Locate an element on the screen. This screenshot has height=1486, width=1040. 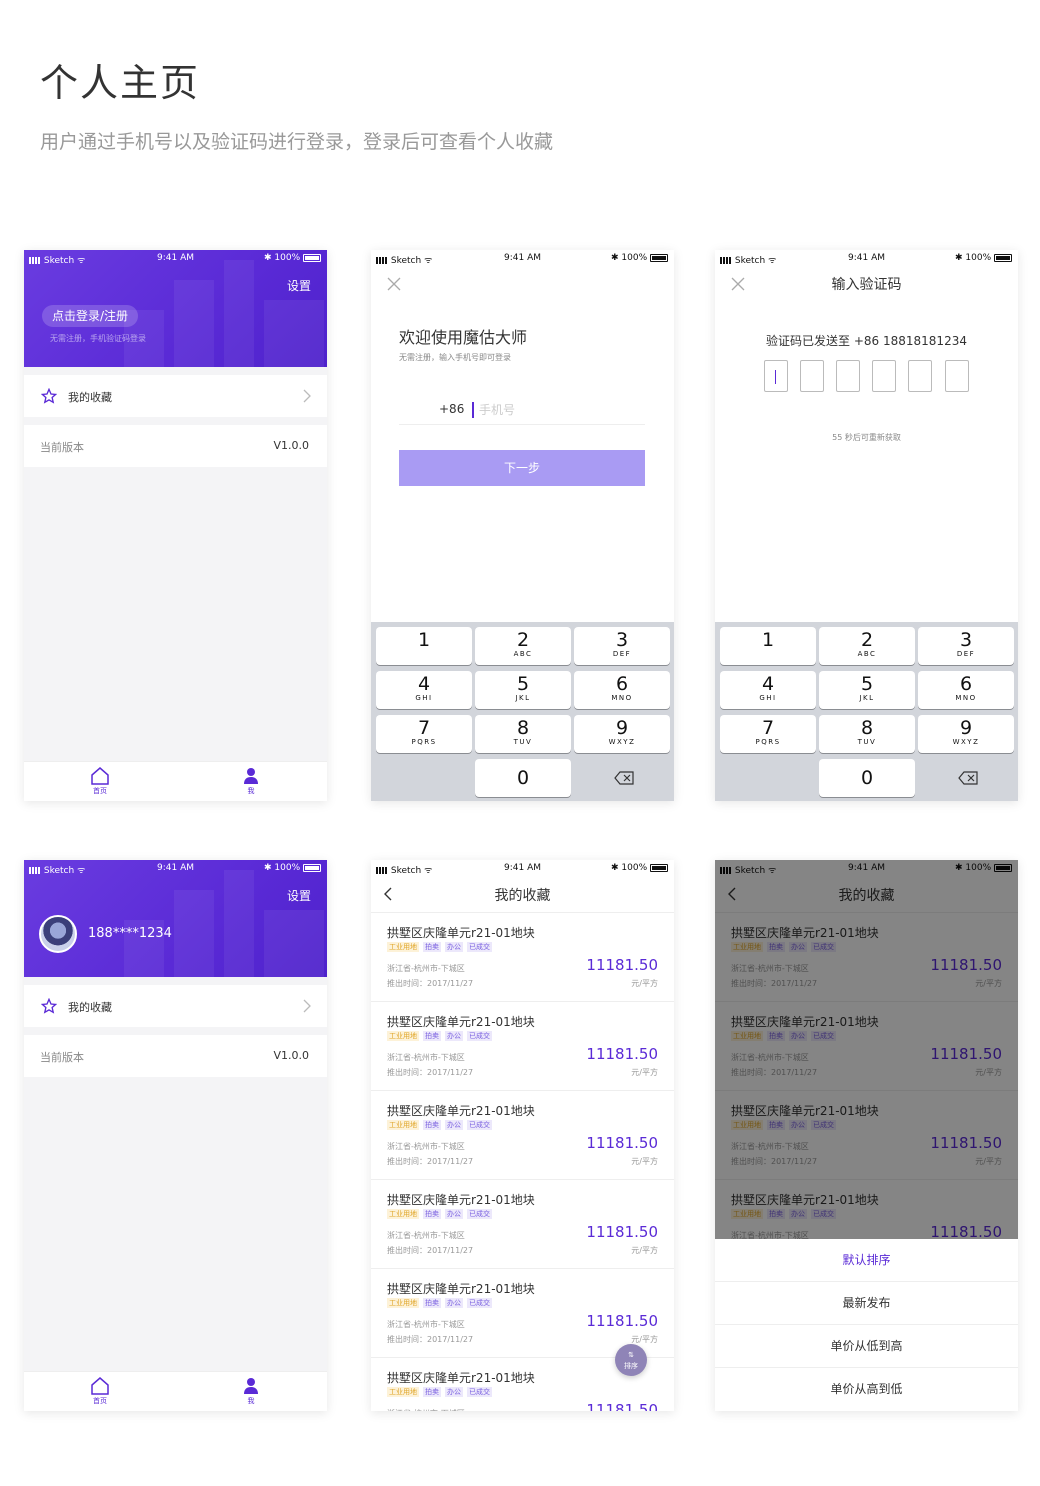
close-icon is located at coordinates (394, 284).